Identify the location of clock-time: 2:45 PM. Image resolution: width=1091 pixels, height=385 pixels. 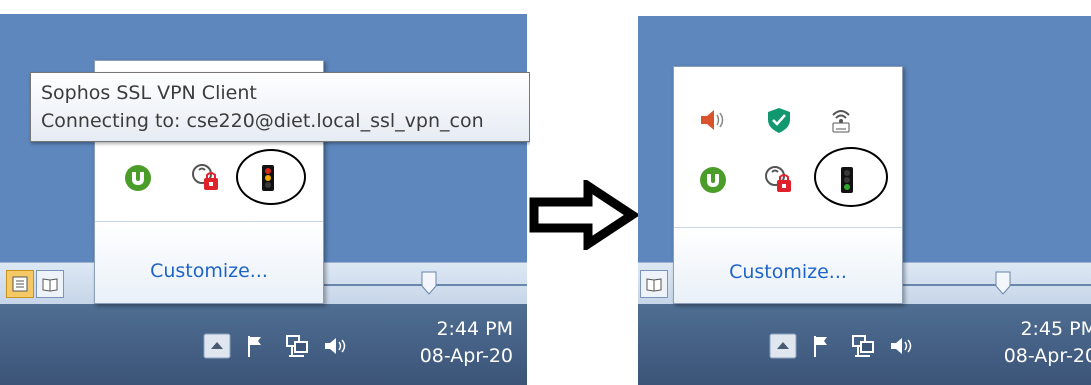
(1055, 329).